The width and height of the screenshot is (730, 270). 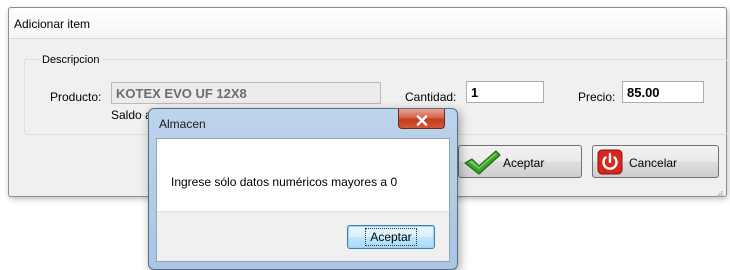 I want to click on power-icon, so click(x=610, y=163).